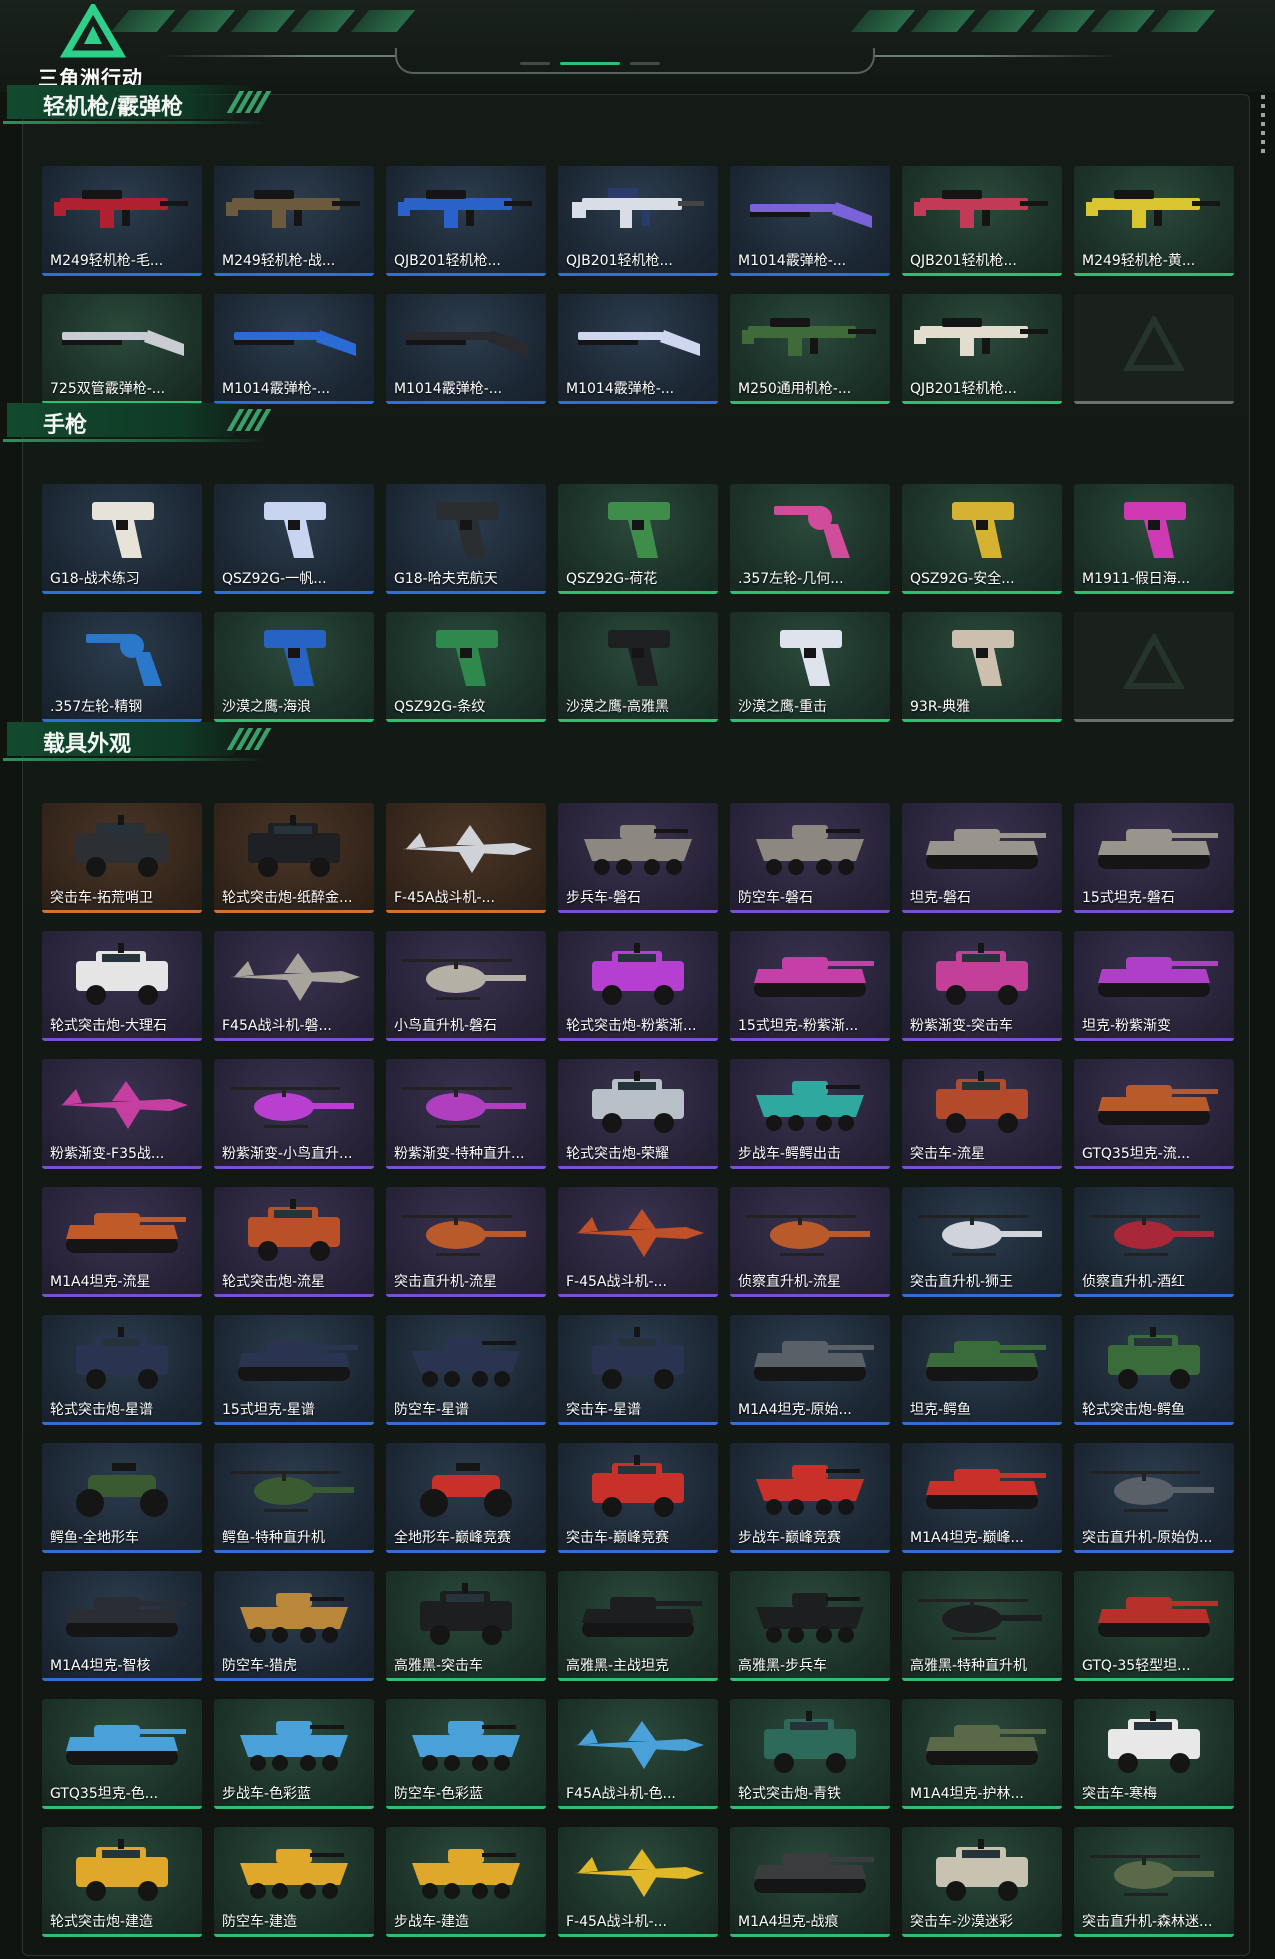  I want to click on item-card: 防空车-星谱, so click(466, 1370).